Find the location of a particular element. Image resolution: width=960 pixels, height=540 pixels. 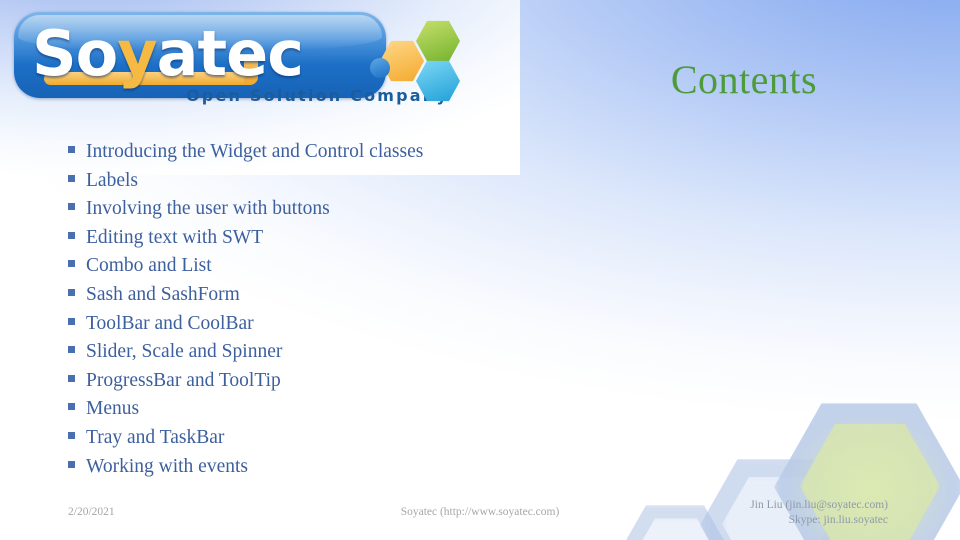

footer-contact-skype: Skype: jin.liu.soyatec is located at coordinates (838, 520).